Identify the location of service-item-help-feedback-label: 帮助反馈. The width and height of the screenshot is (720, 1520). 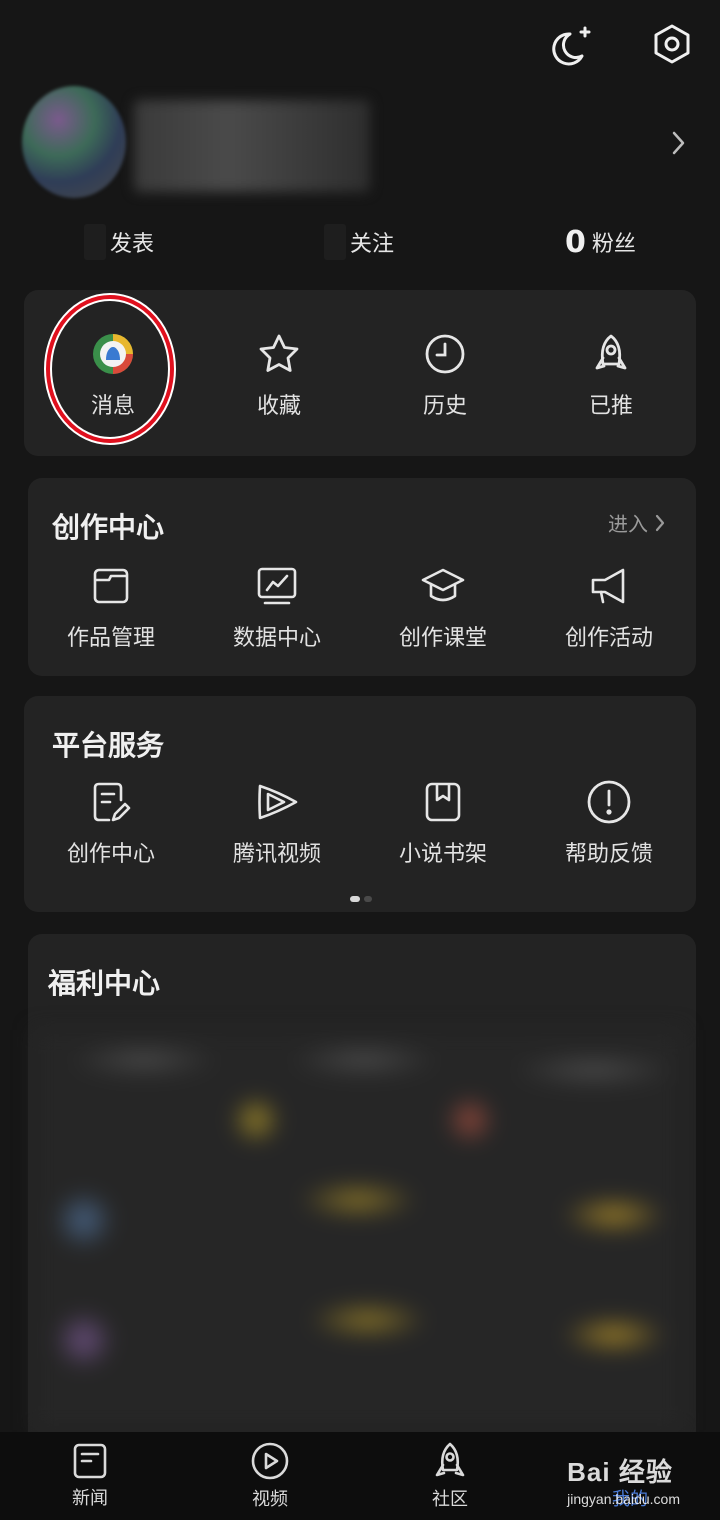
(608, 854).